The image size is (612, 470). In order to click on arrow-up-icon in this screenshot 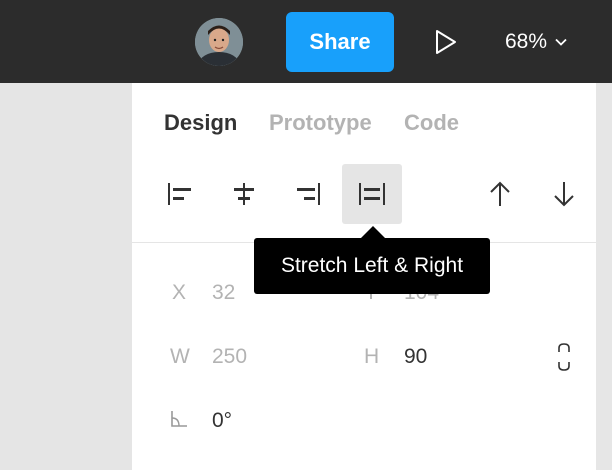, I will do `click(500, 193)`.